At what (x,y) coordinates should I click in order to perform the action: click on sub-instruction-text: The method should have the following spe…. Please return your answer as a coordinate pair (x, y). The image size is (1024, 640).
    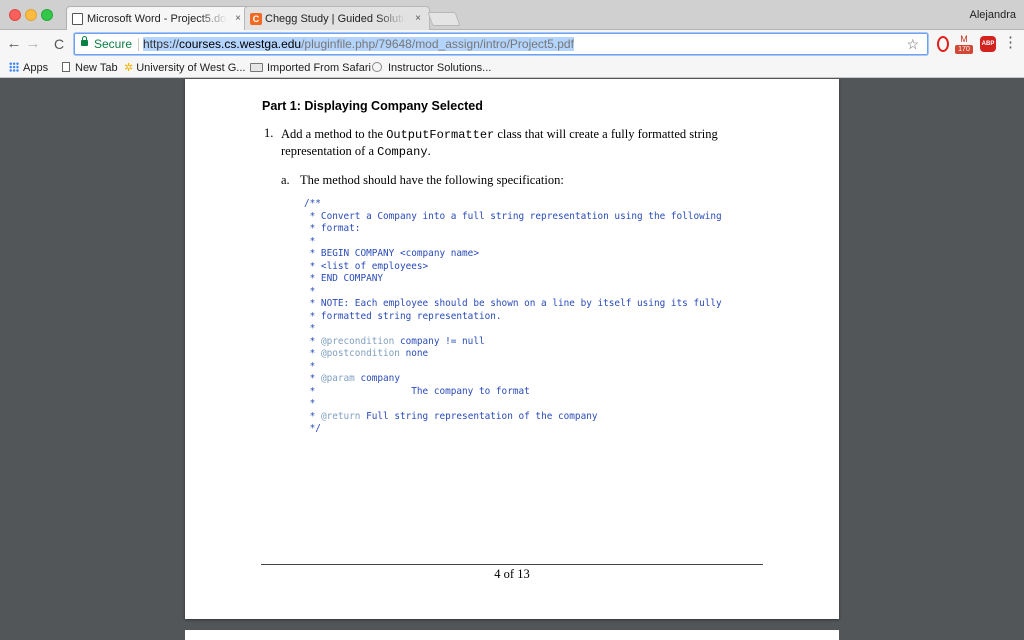
    Looking at the image, I should click on (432, 180).